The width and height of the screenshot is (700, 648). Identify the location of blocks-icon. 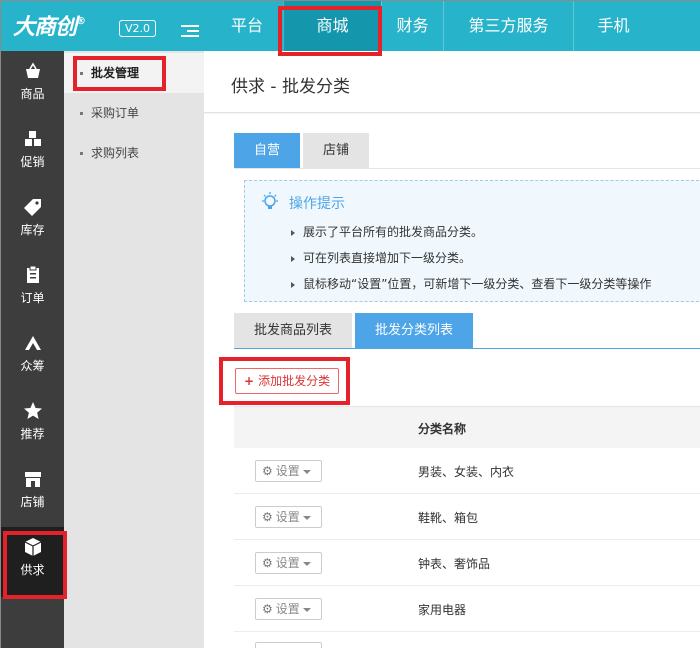
(32, 138).